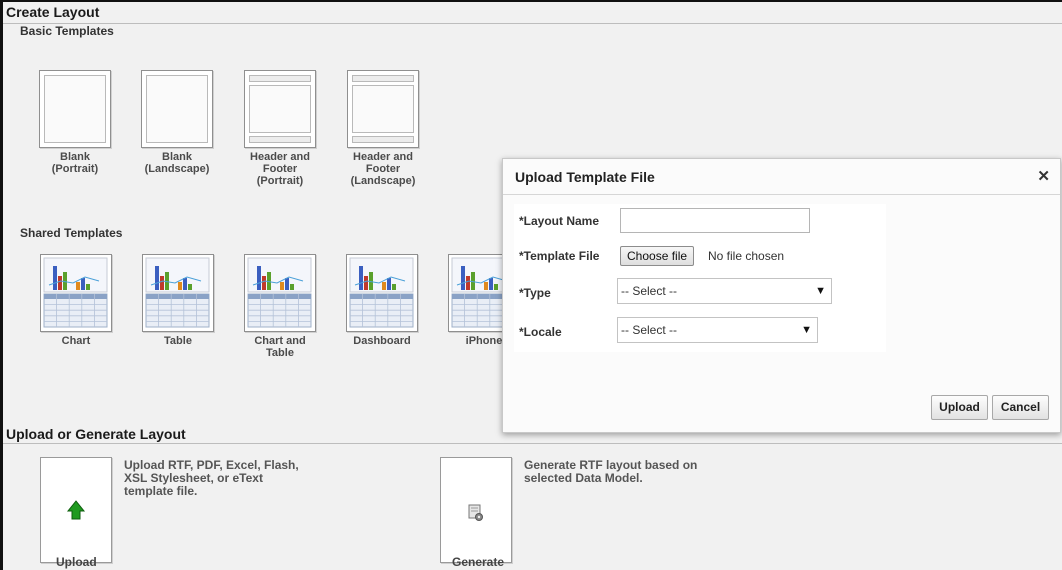  What do you see at coordinates (746, 256) in the screenshot?
I see `file-status-text: No file chosen` at bounding box center [746, 256].